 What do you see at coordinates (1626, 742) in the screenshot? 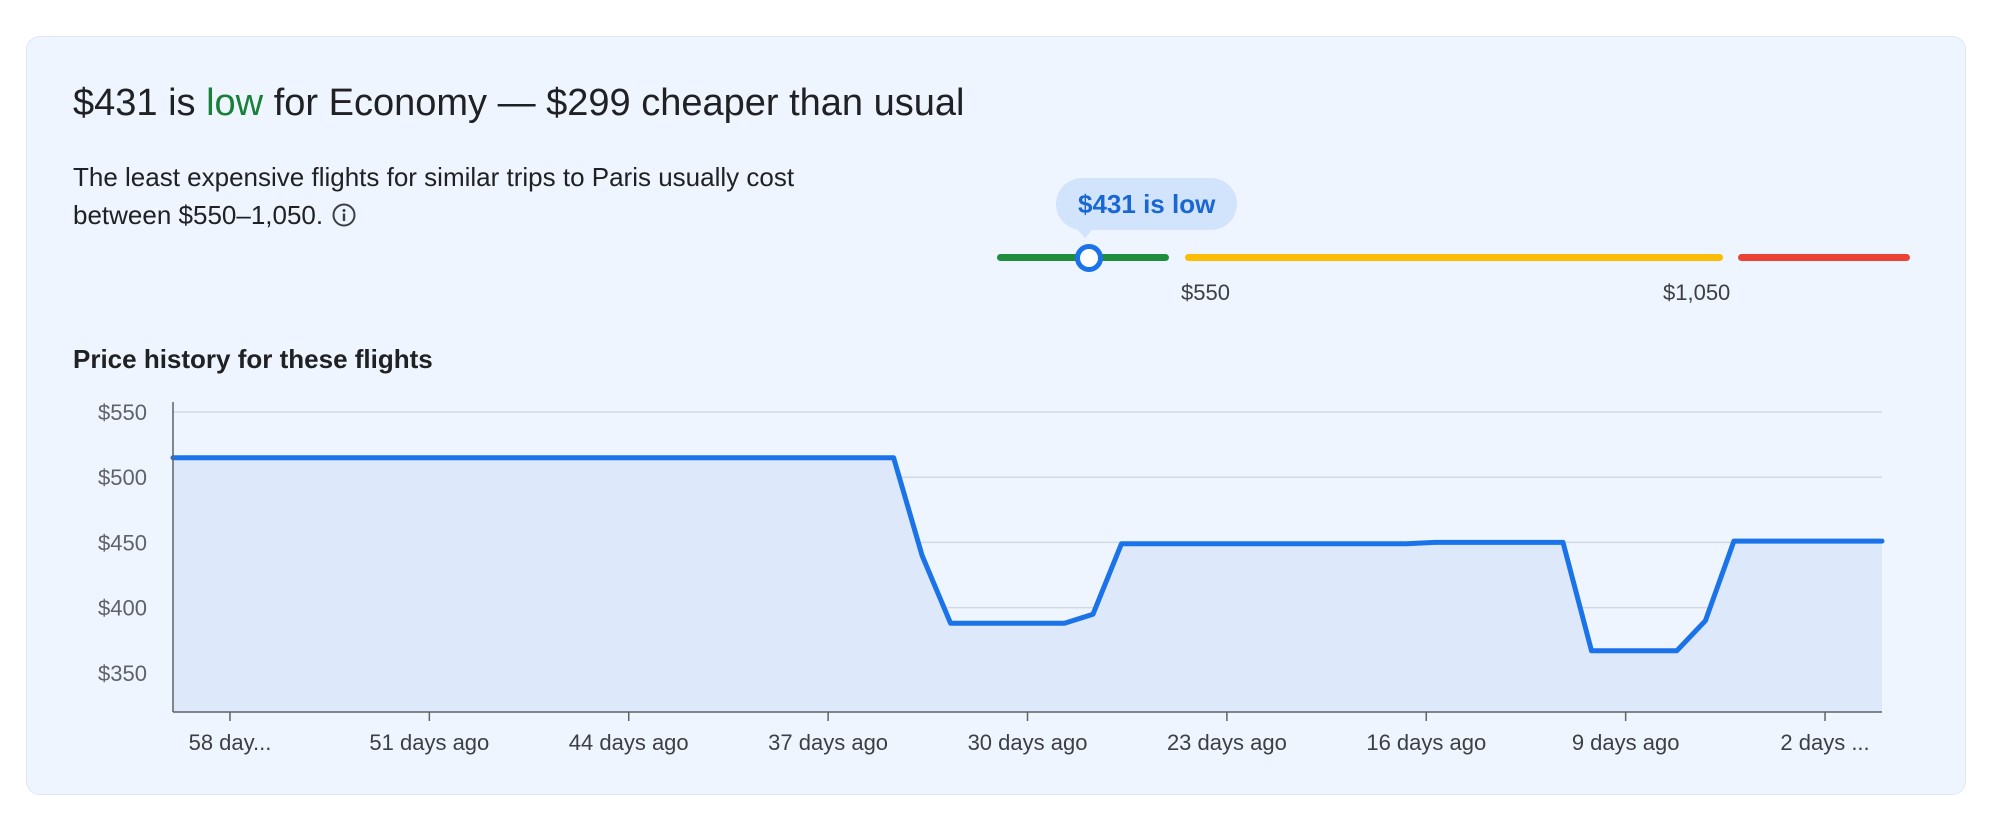
I see `x-tick-label: 9 days ago` at bounding box center [1626, 742].